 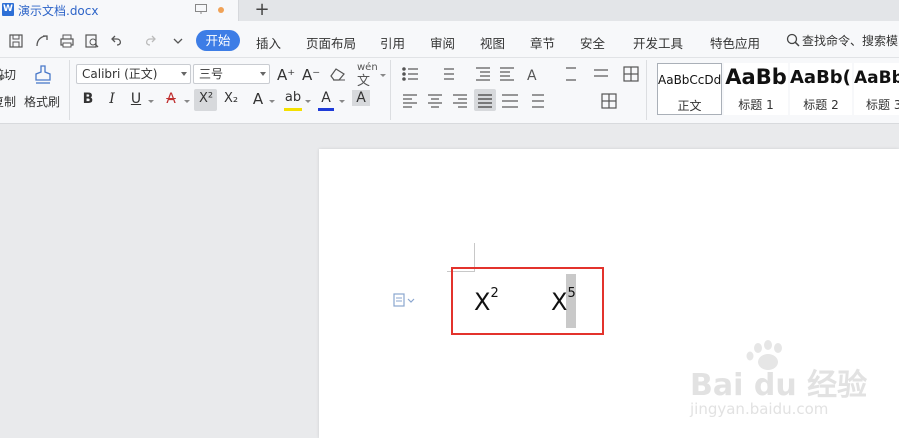 What do you see at coordinates (876, 78) in the screenshot?
I see `style-heading-3-sample: AaBb` at bounding box center [876, 78].